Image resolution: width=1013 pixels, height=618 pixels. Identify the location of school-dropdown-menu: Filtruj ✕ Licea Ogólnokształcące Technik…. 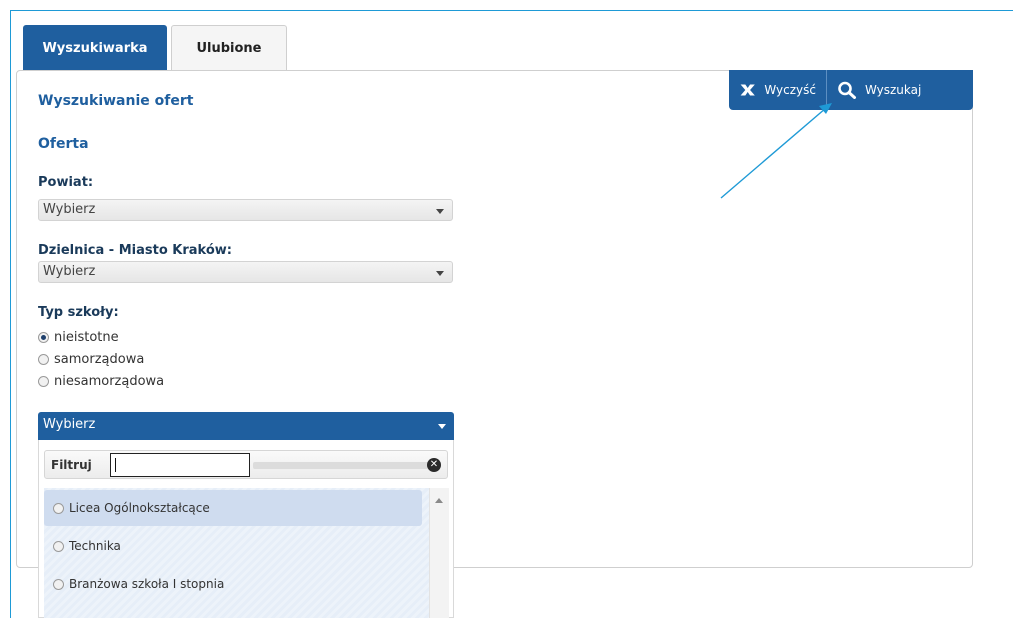
(246, 529).